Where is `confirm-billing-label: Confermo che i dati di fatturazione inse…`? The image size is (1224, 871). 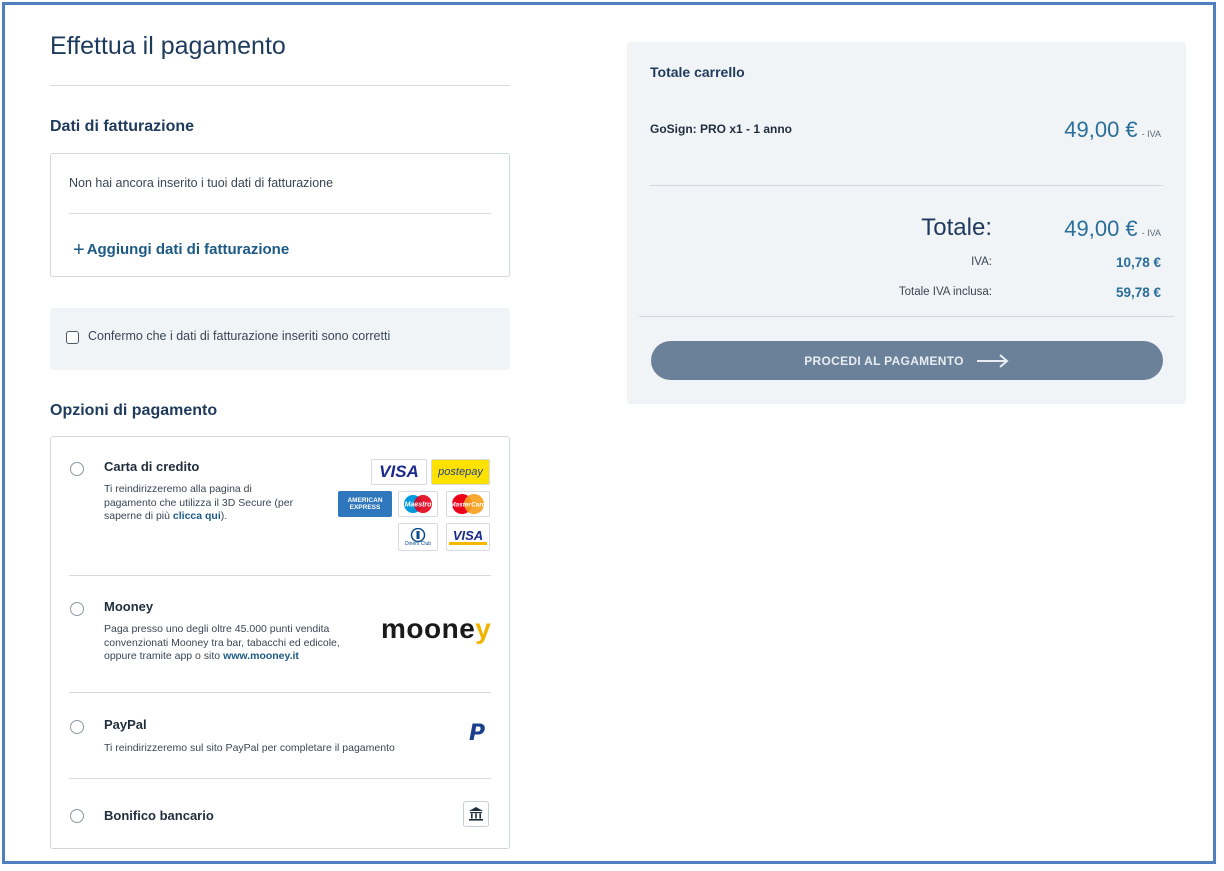
confirm-billing-label: Confermo che i dati di fatturazione inse… is located at coordinates (239, 336).